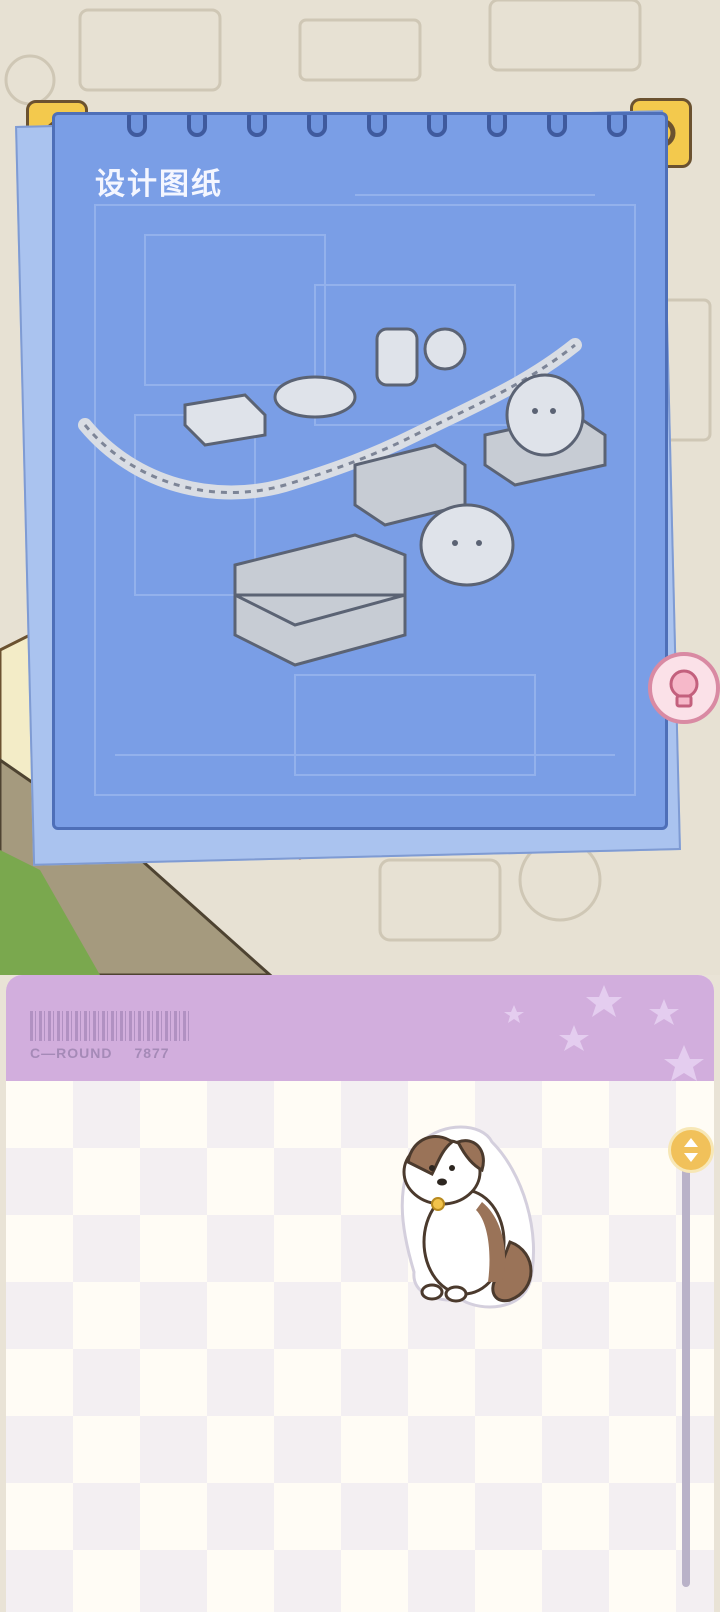 The image size is (720, 1612). What do you see at coordinates (686, 1371) in the screenshot?
I see `scrollbar-track` at bounding box center [686, 1371].